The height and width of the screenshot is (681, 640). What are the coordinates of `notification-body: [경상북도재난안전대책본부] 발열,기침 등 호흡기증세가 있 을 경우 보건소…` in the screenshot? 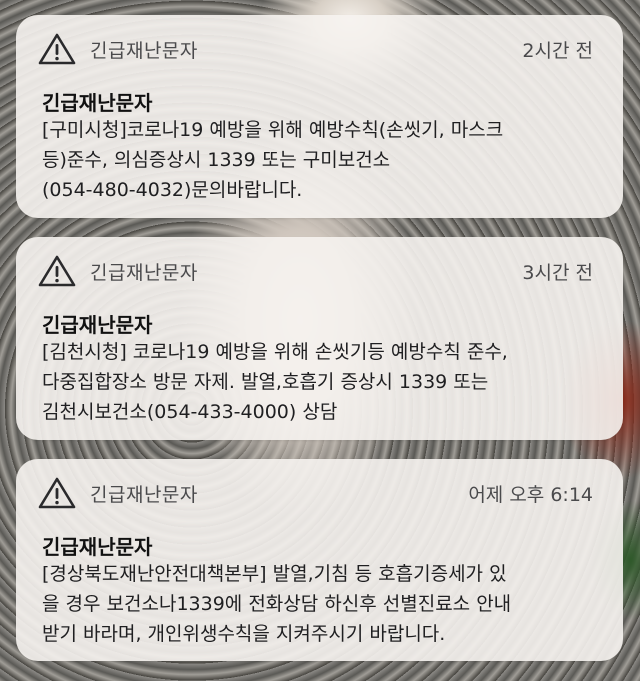 It's located at (277, 604).